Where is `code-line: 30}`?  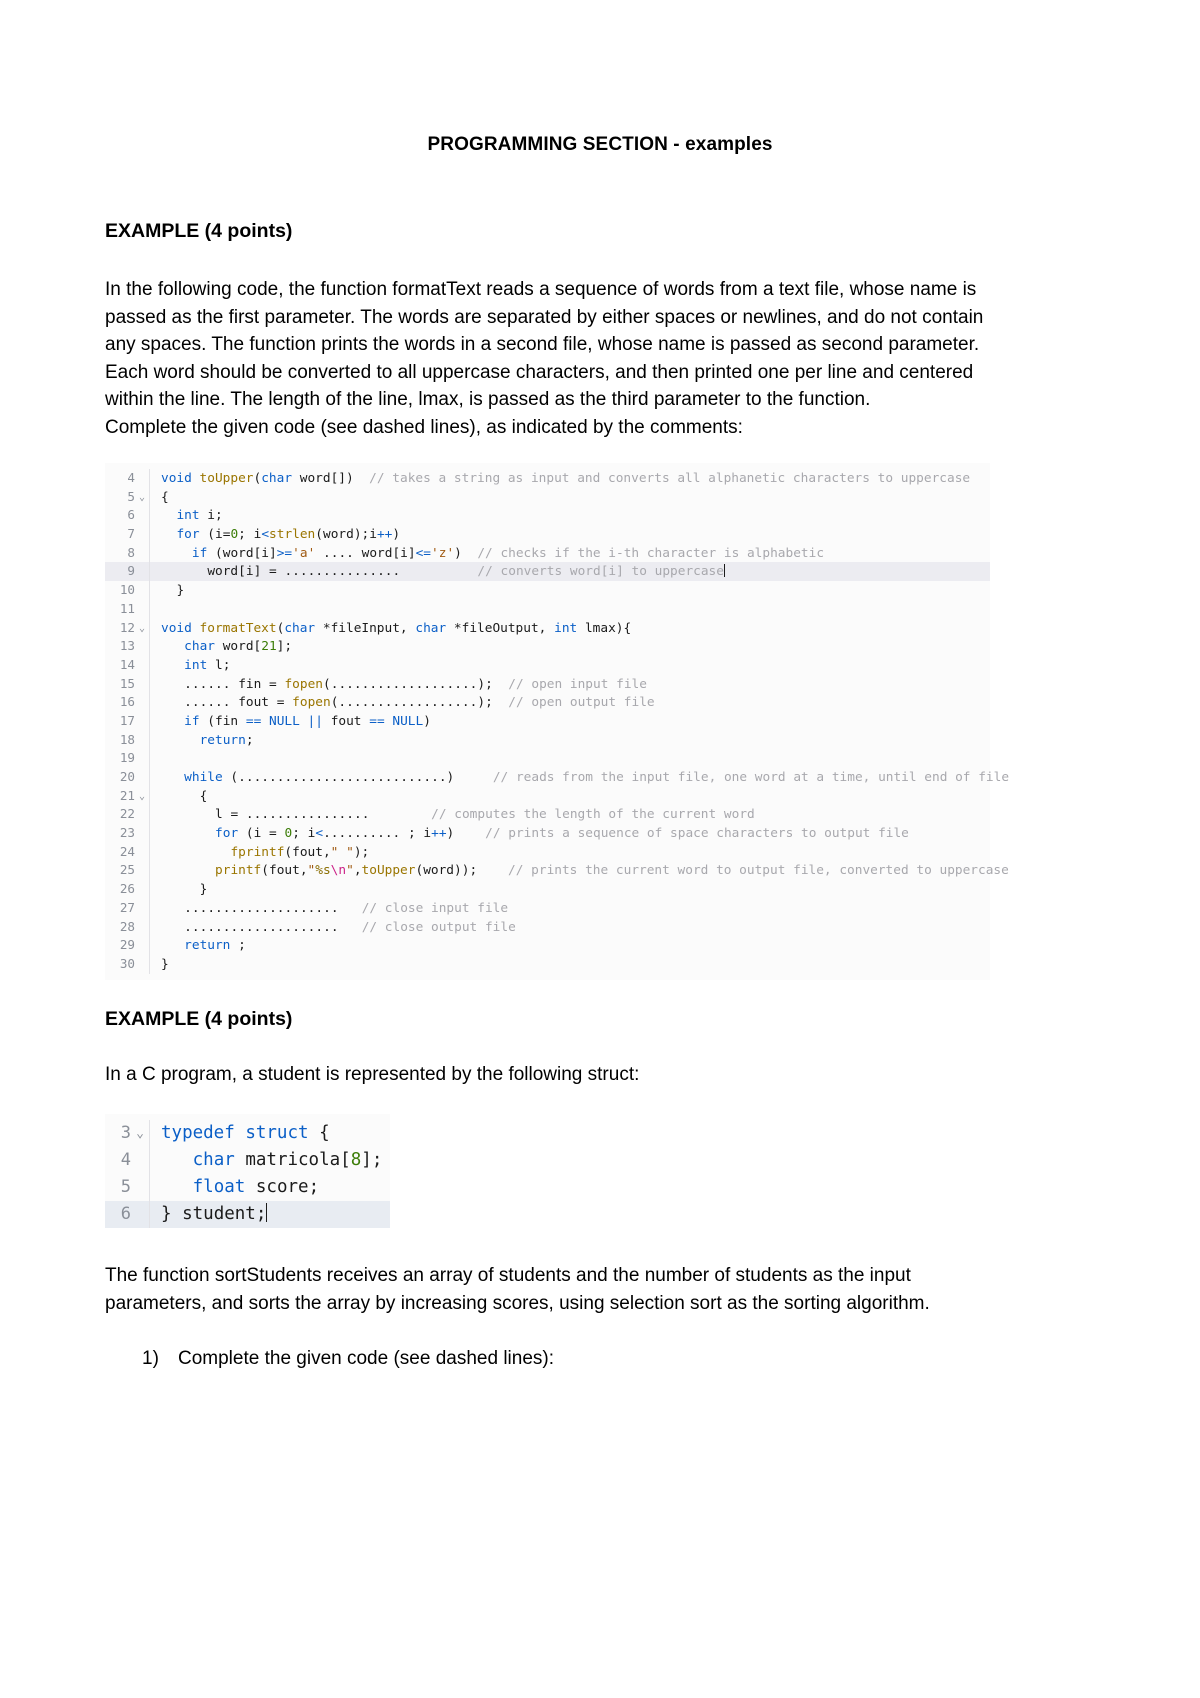
code-line: 30} is located at coordinates (547, 964).